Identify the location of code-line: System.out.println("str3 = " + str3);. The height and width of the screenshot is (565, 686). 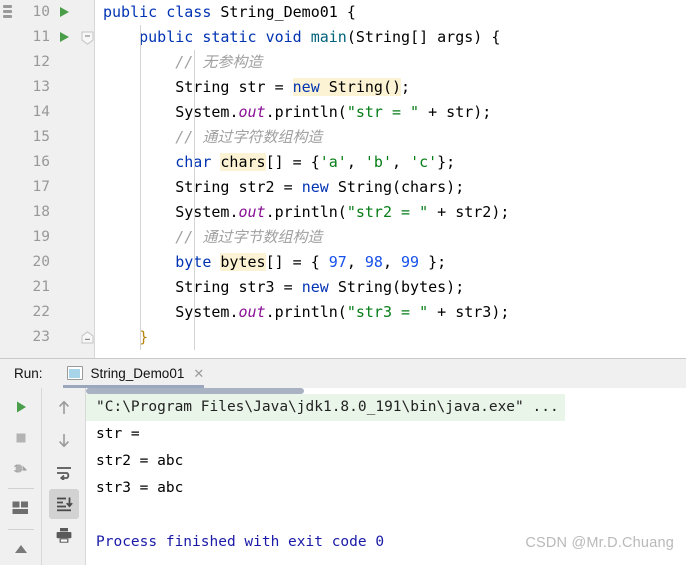
(390, 312).